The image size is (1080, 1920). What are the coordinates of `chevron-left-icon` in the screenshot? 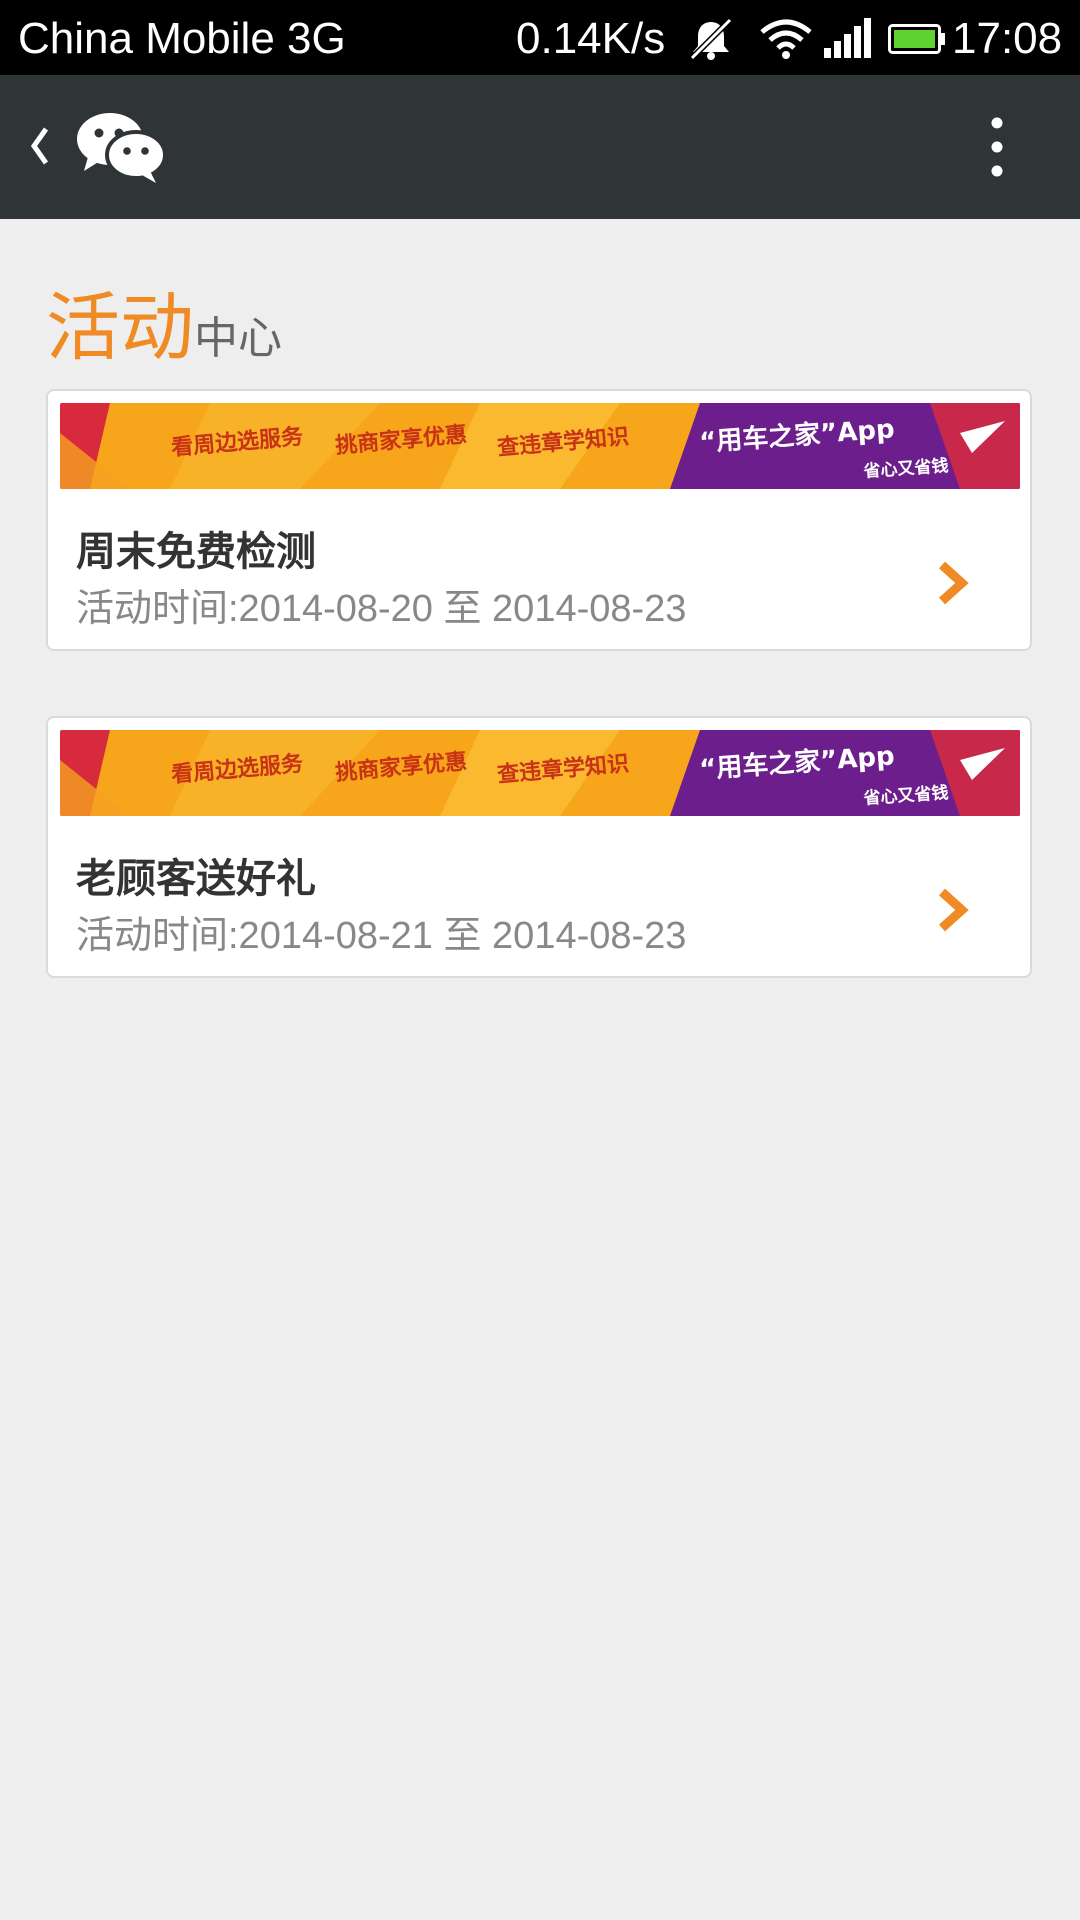 It's located at (40, 146).